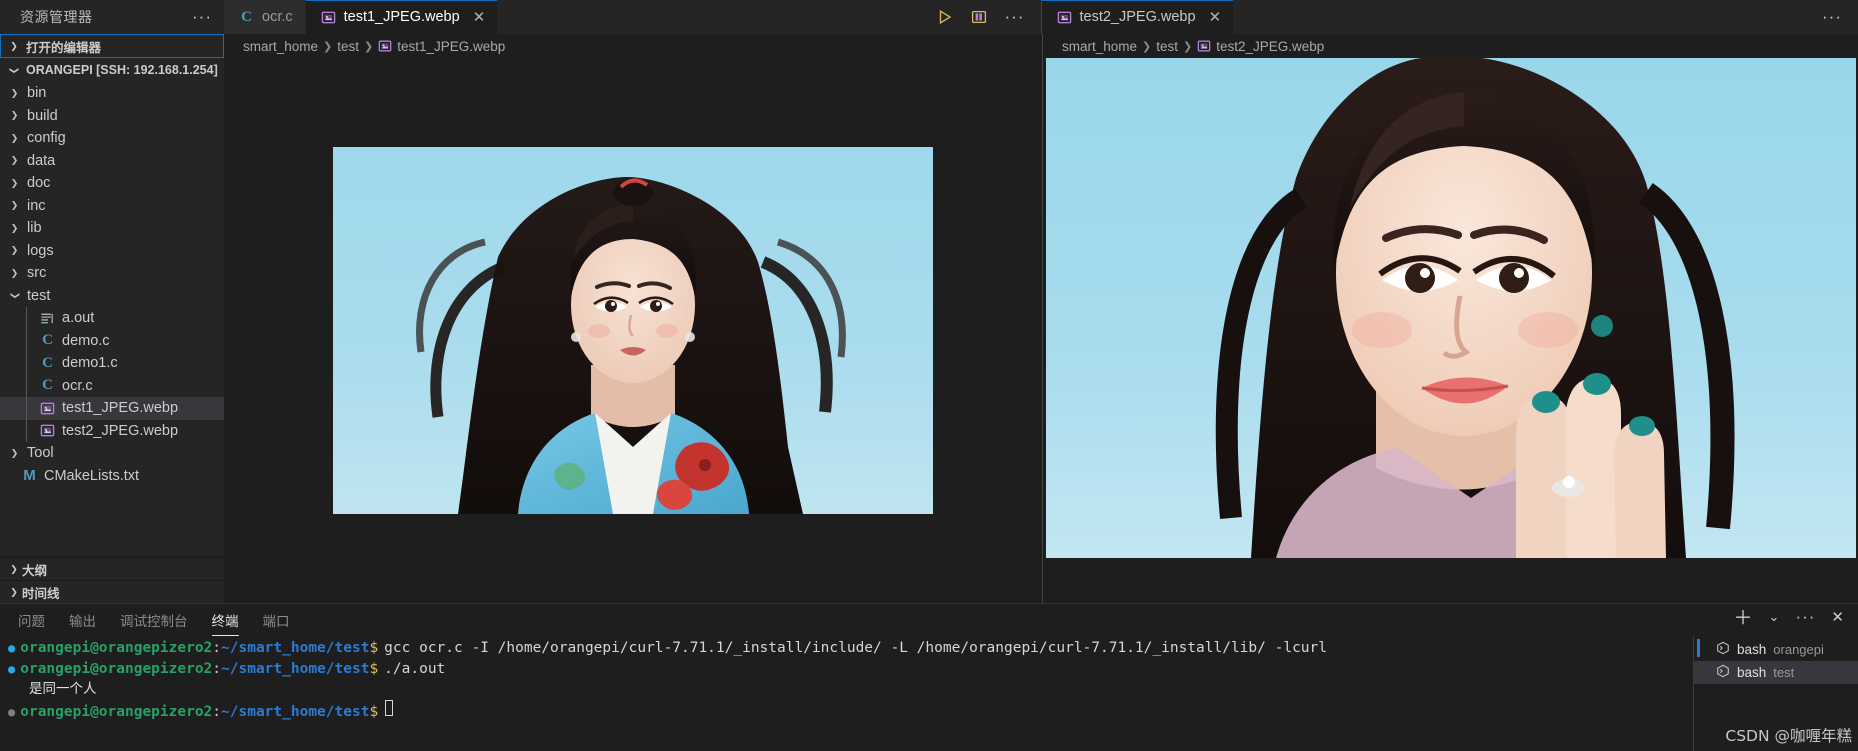  What do you see at coordinates (63, 688) in the screenshot?
I see `terminal-output-line: 是同一个人` at bounding box center [63, 688].